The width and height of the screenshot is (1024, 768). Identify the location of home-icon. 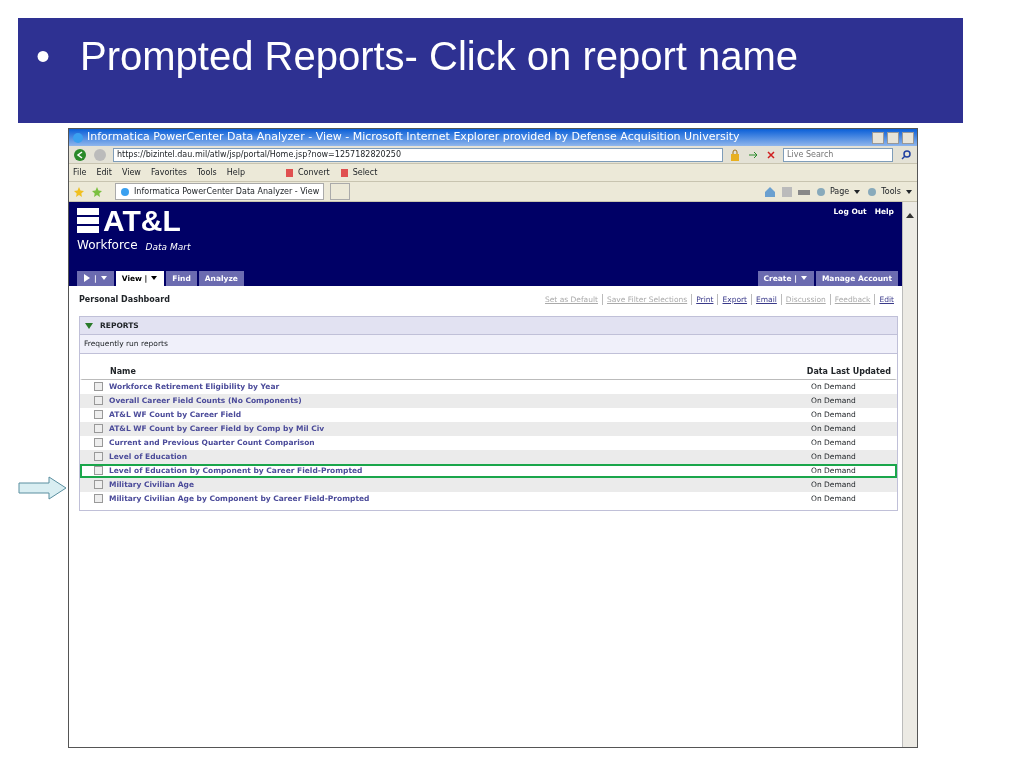
(769, 191).